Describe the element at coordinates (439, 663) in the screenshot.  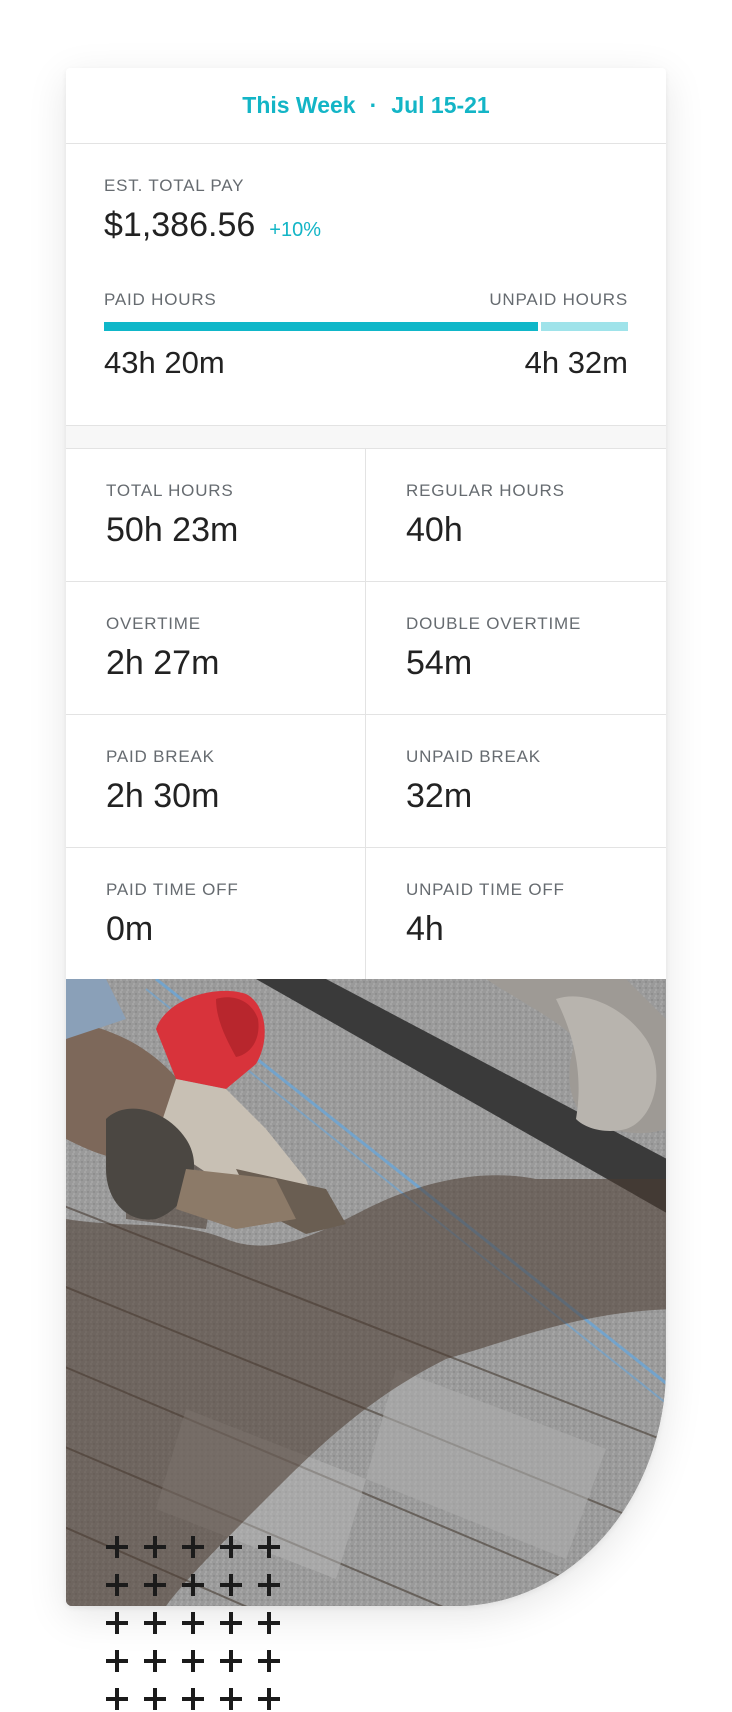
I see `stat-value: 54m` at that location.